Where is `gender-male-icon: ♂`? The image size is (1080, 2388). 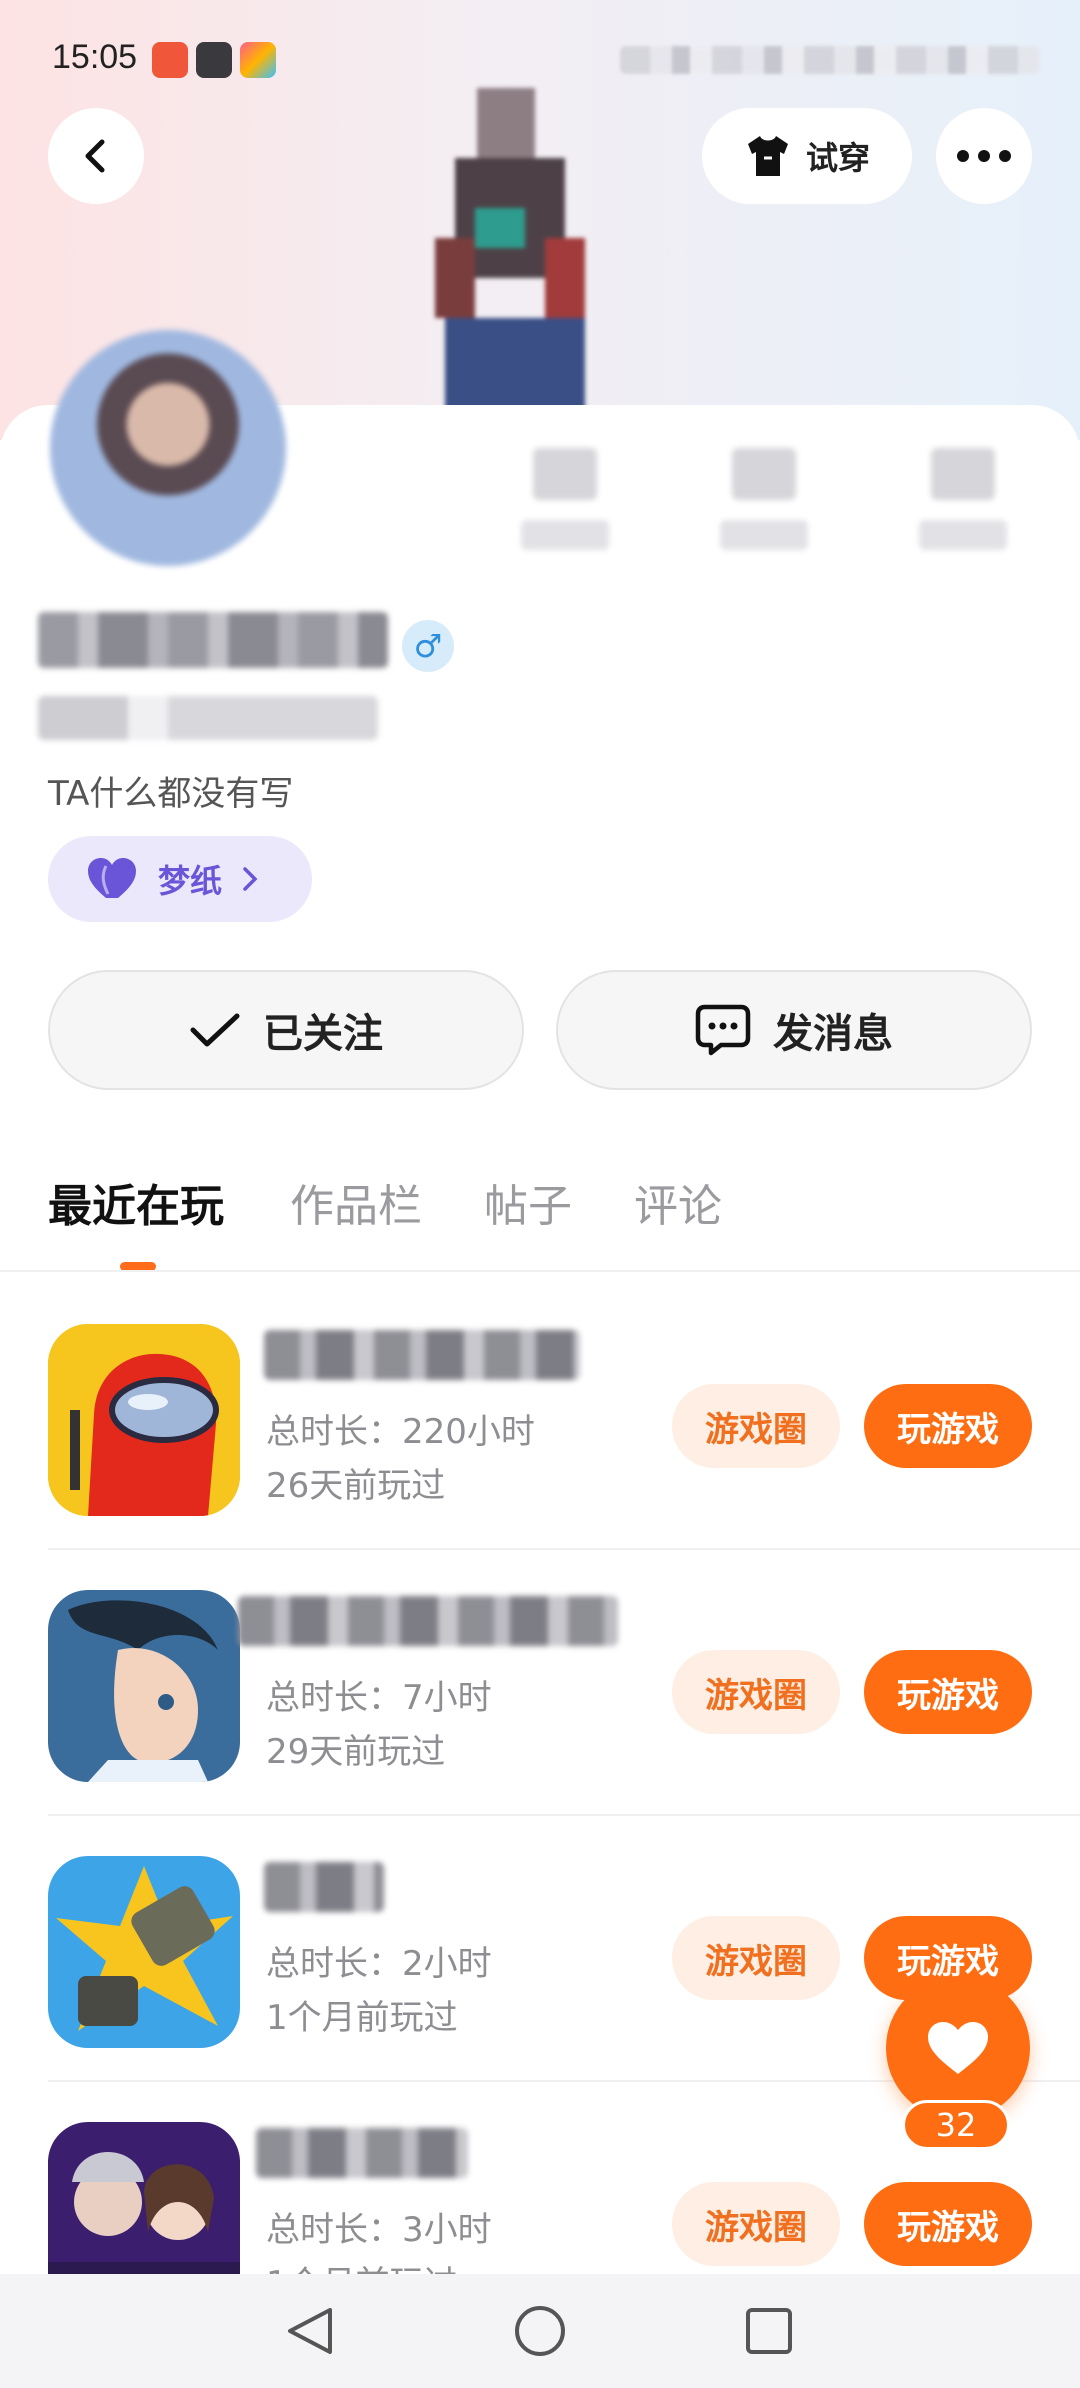 gender-male-icon: ♂ is located at coordinates (428, 646).